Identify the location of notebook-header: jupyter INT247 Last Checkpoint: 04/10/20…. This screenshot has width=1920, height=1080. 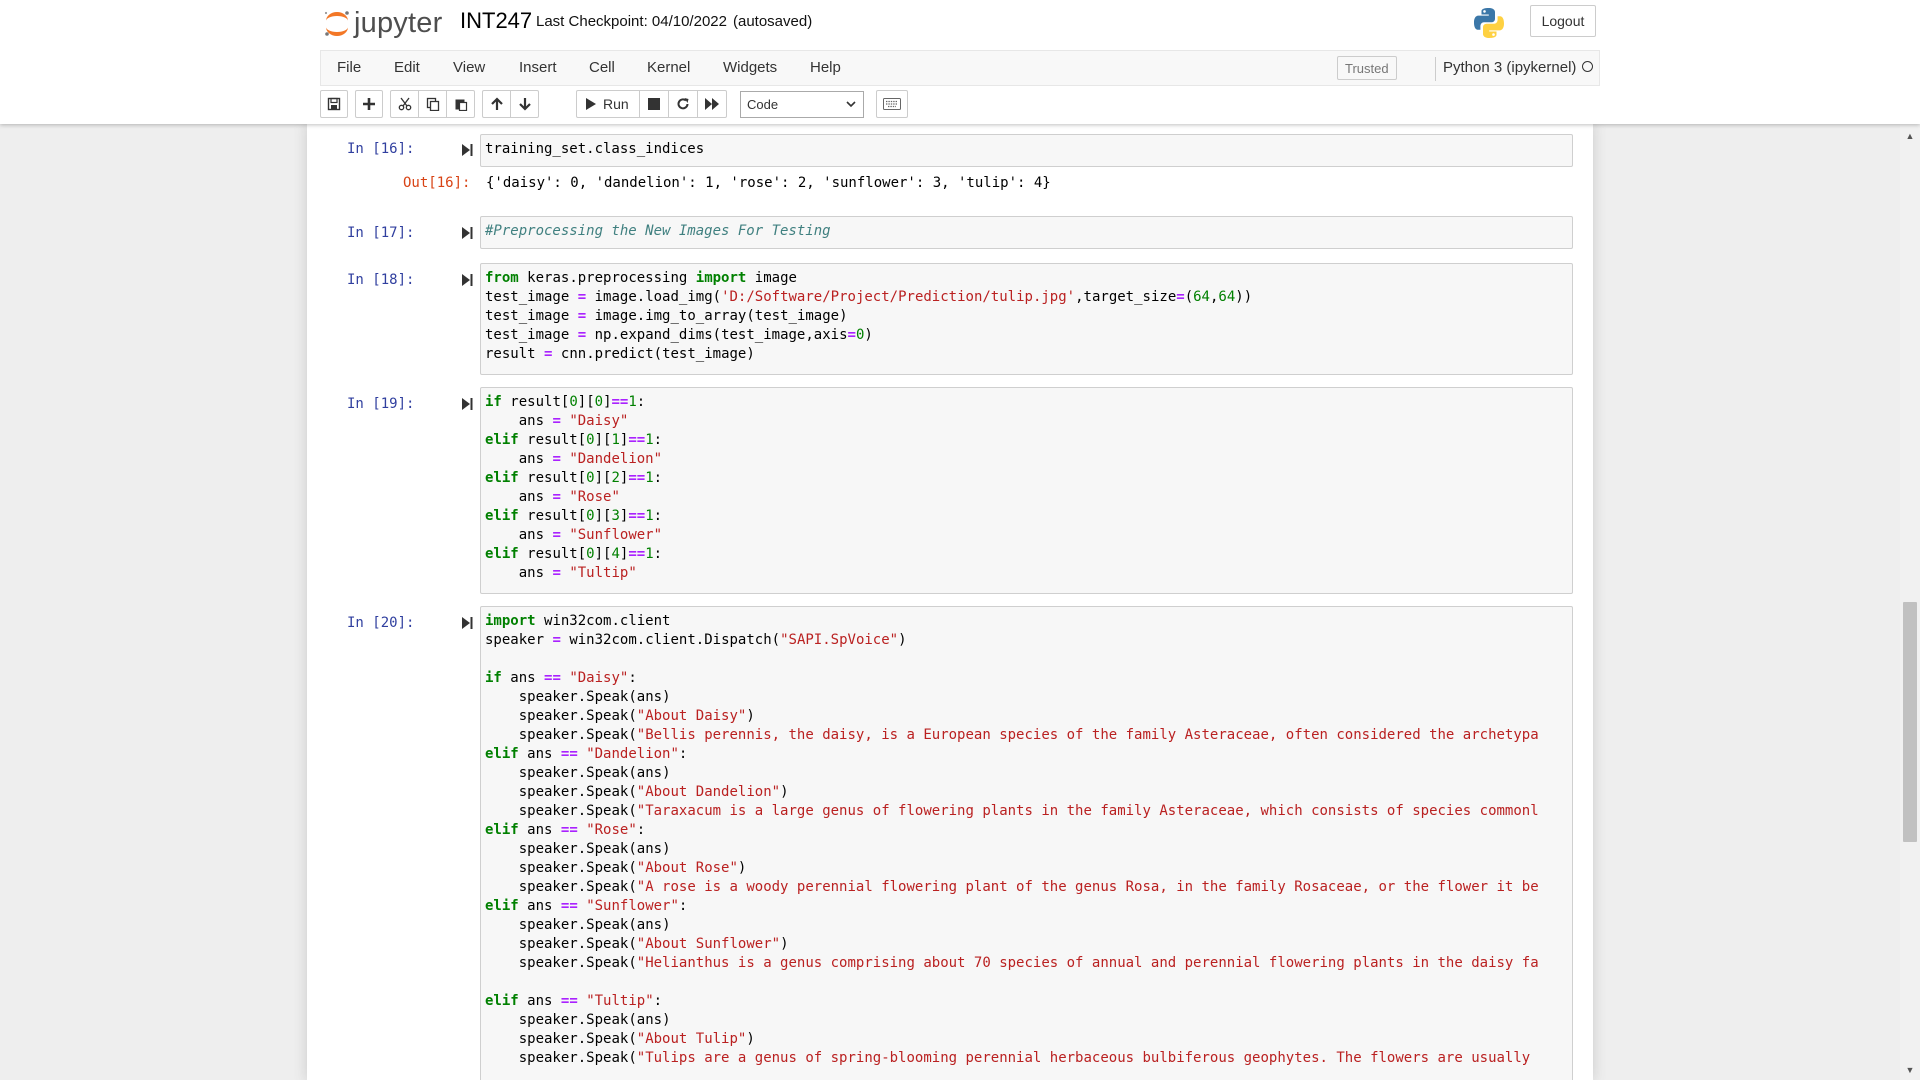
(960, 62).